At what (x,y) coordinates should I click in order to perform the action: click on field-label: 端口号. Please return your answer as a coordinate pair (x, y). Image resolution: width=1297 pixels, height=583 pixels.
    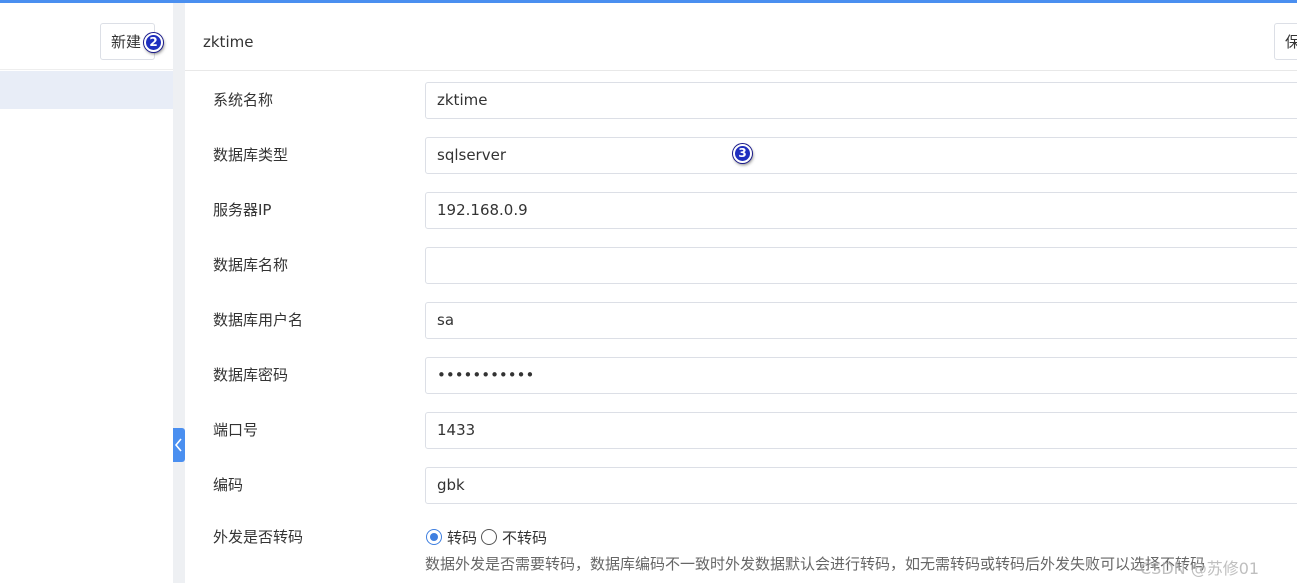
    Looking at the image, I should click on (236, 430).